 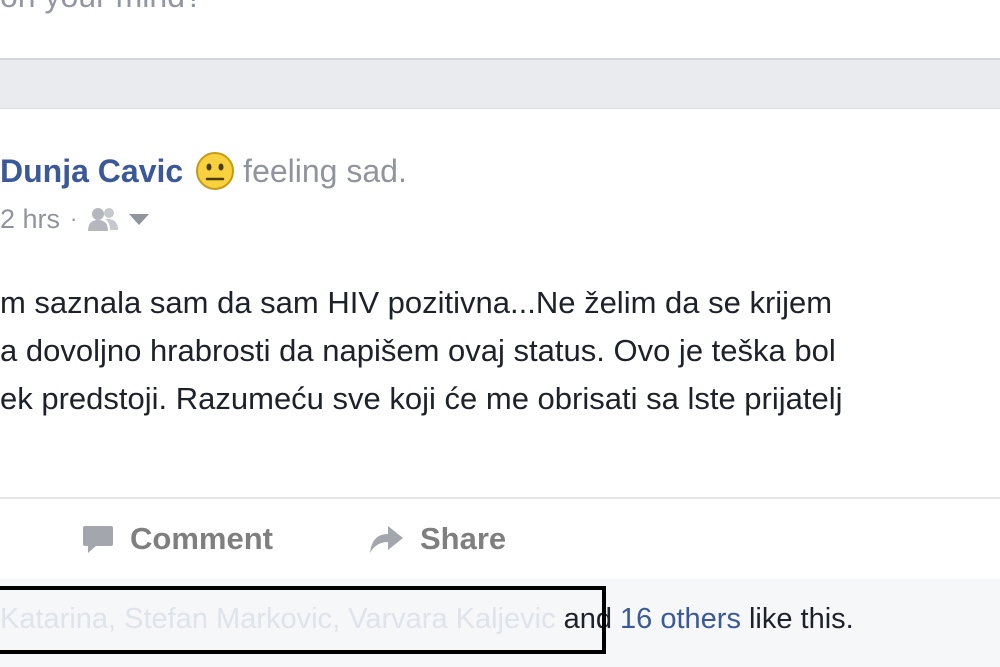 What do you see at coordinates (103, 219) in the screenshot?
I see `friends-icon` at bounding box center [103, 219].